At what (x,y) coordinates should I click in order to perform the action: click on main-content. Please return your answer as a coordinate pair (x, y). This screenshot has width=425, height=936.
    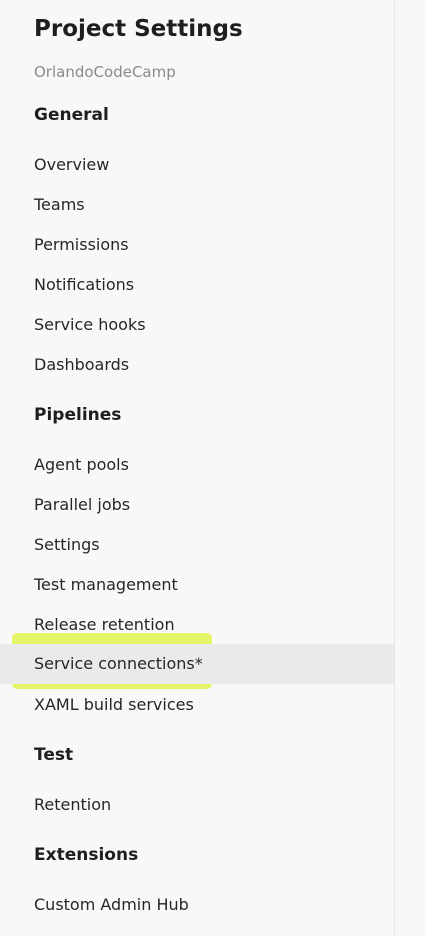
    Looking at the image, I should click on (410, 468).